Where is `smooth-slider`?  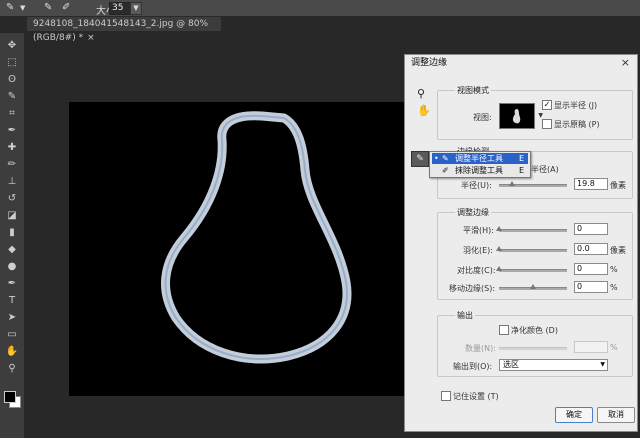 smooth-slider is located at coordinates (531, 229).